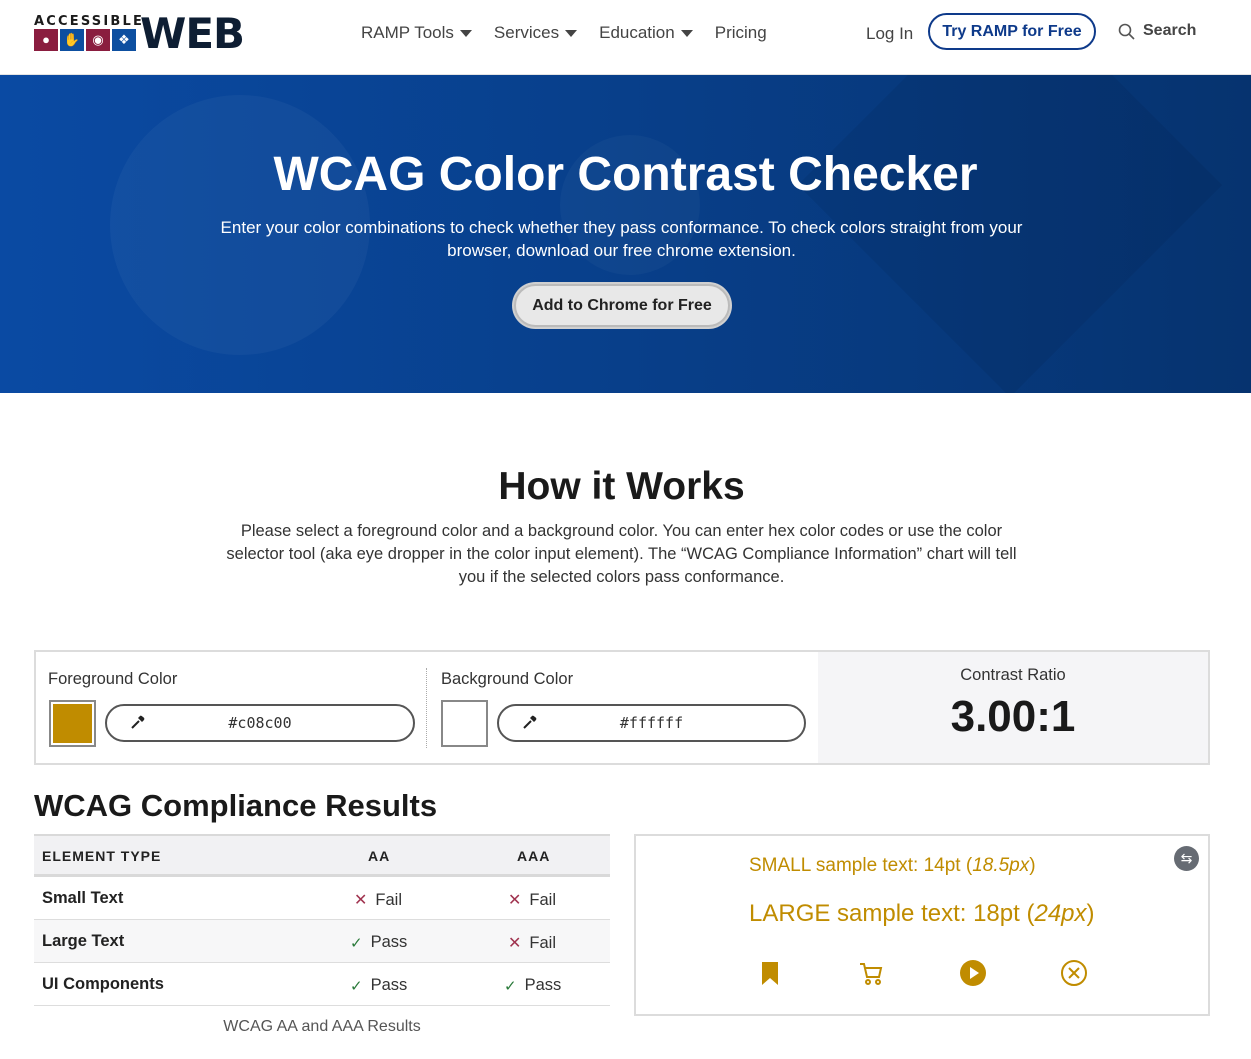 Image resolution: width=1251 pixels, height=1059 pixels. What do you see at coordinates (322, 1026) in the screenshot?
I see `table-caption: WCAG AA and AAA Results` at bounding box center [322, 1026].